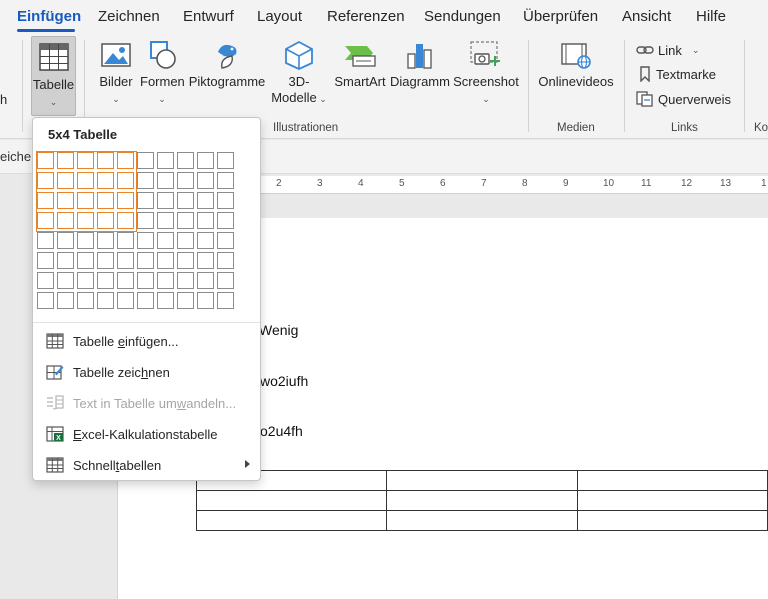 The height and width of the screenshot is (599, 768). I want to click on horizontal-ruler: 2 3 4 5 6 7 8 9 10 11 12 13 1, so click(513, 185).